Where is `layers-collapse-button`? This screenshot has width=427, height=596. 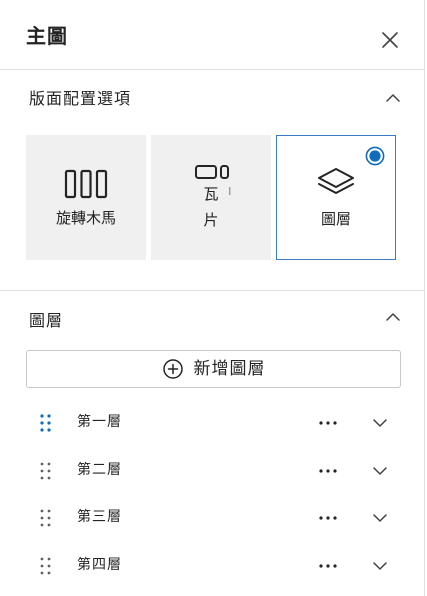
layers-collapse-button is located at coordinates (393, 317).